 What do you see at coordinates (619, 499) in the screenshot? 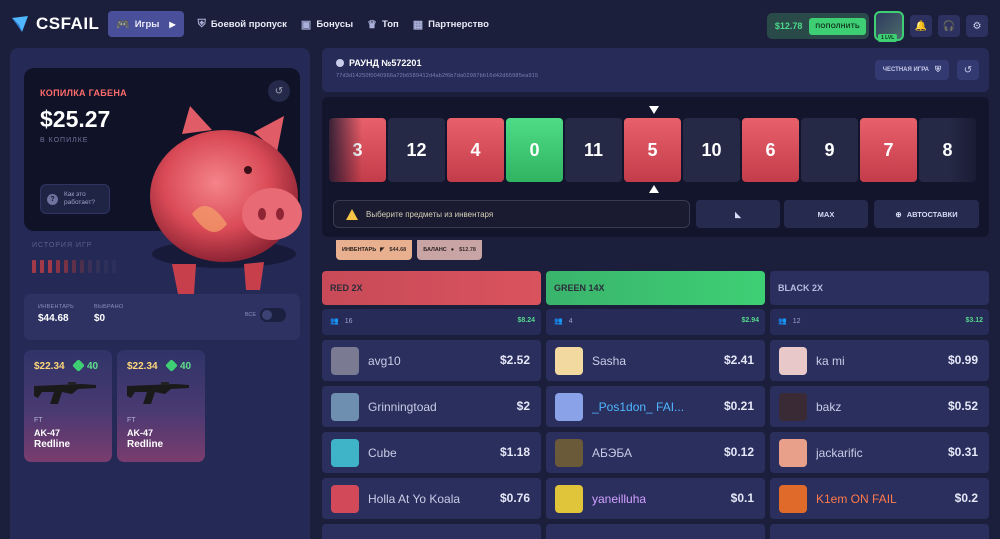
I see `player-name: yaneilluha` at bounding box center [619, 499].